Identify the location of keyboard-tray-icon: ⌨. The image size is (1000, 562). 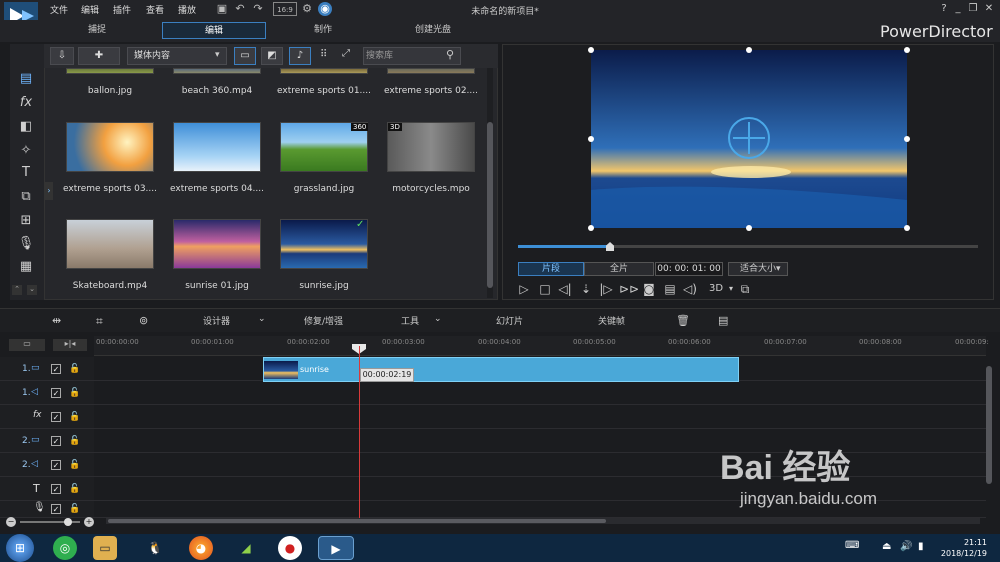
(852, 545).